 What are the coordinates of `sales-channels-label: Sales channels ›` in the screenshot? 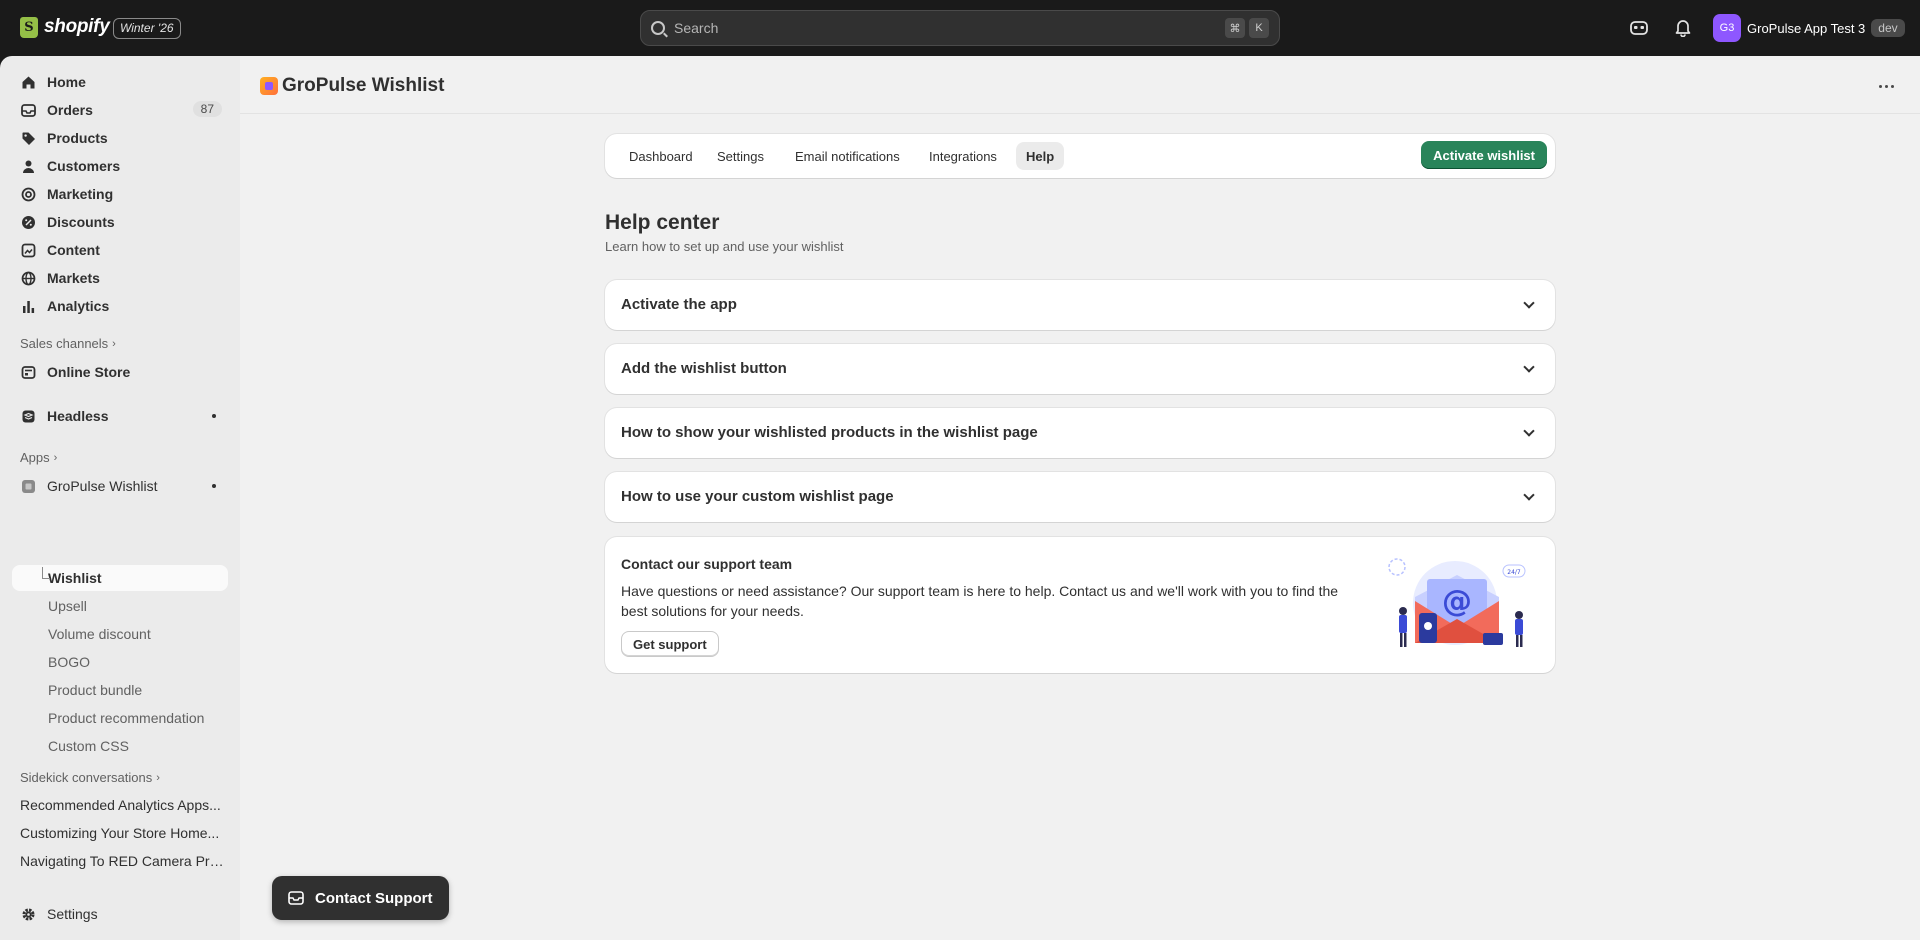 It's located at (68, 343).